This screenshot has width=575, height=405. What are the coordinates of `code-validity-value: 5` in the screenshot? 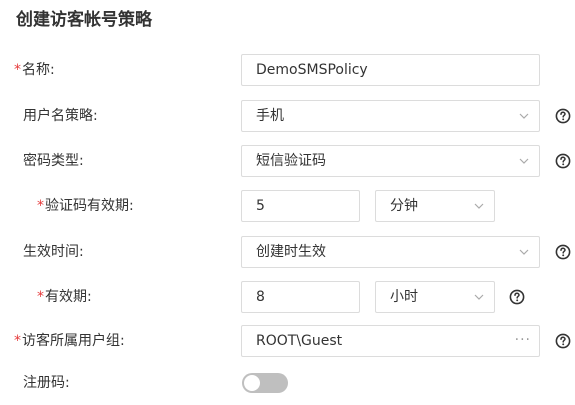 It's located at (260, 206).